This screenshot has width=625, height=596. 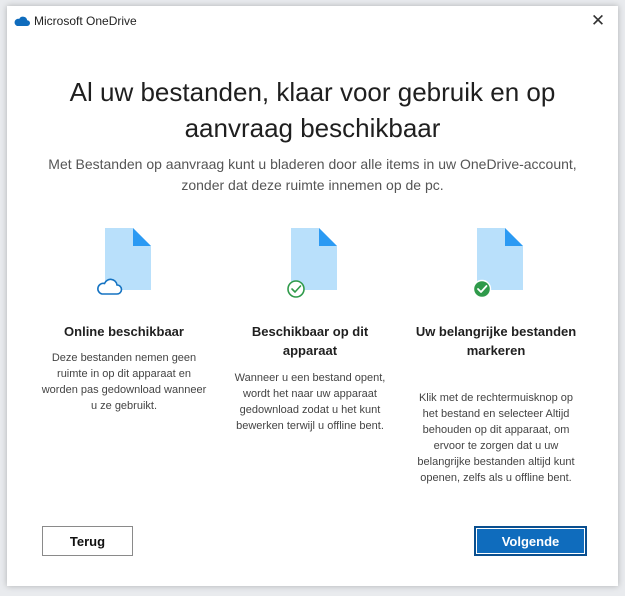 What do you see at coordinates (310, 341) in the screenshot?
I see `feature-local-title: Beschikbaar op dit apparaat` at bounding box center [310, 341].